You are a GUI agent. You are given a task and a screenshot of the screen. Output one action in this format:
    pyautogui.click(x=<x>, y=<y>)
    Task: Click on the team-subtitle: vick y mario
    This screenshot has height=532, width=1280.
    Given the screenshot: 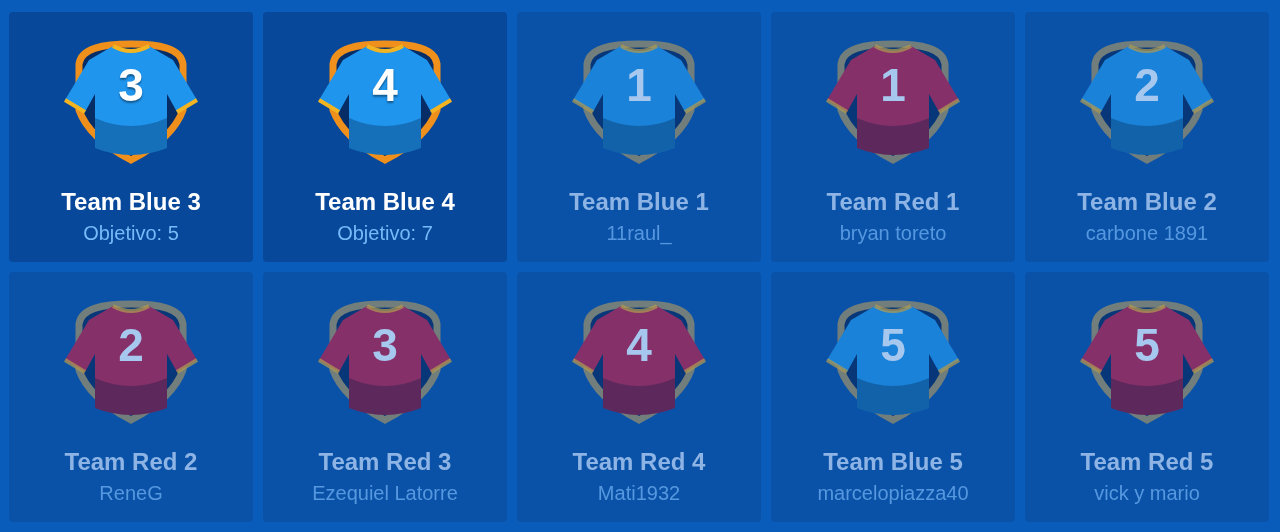 What is the action you would take?
    pyautogui.click(x=1147, y=493)
    